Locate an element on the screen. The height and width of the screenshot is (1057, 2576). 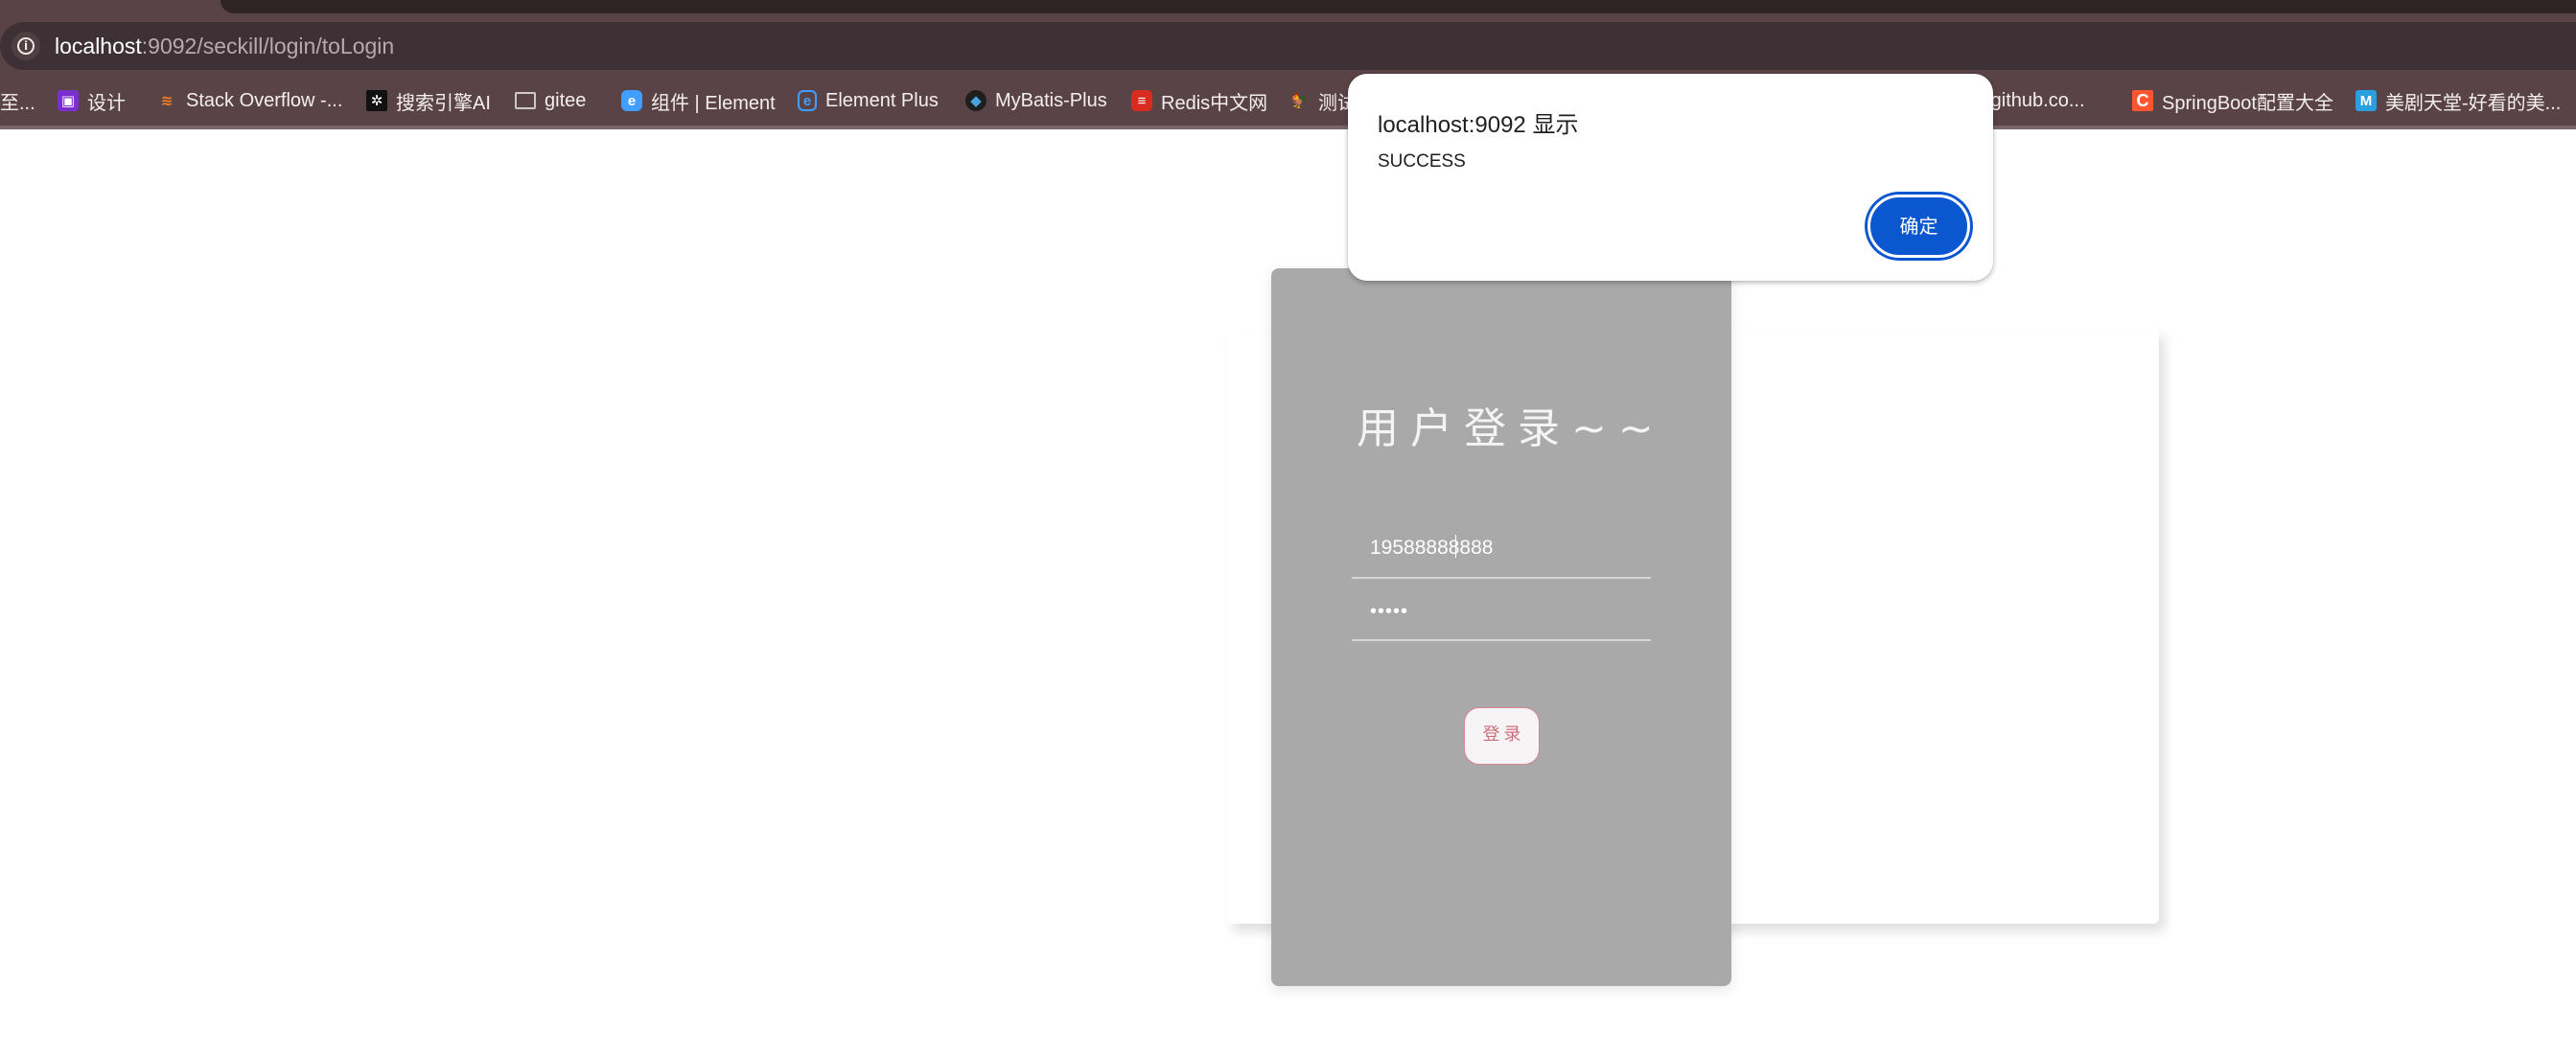
phone-field is located at coordinates (1502, 549).